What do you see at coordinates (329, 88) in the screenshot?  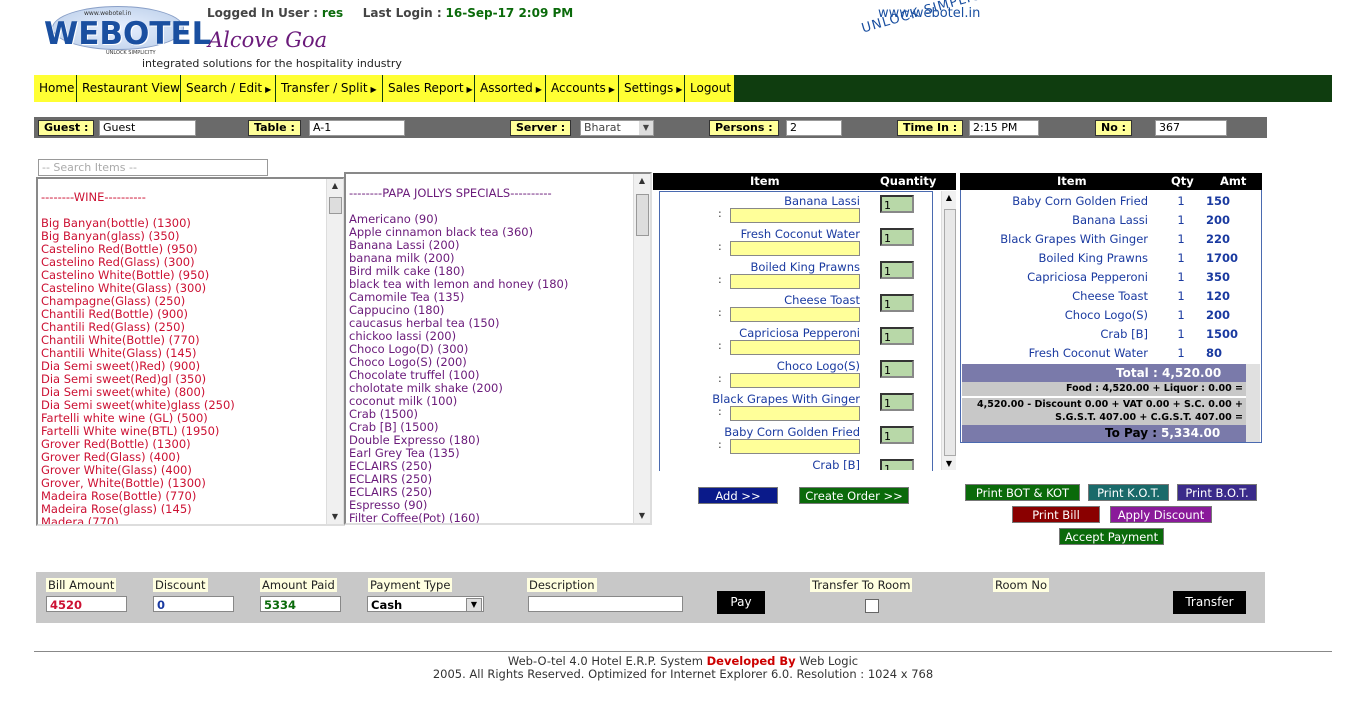 I see `menu-transfer-split: Transfer / Split ▶` at bounding box center [329, 88].